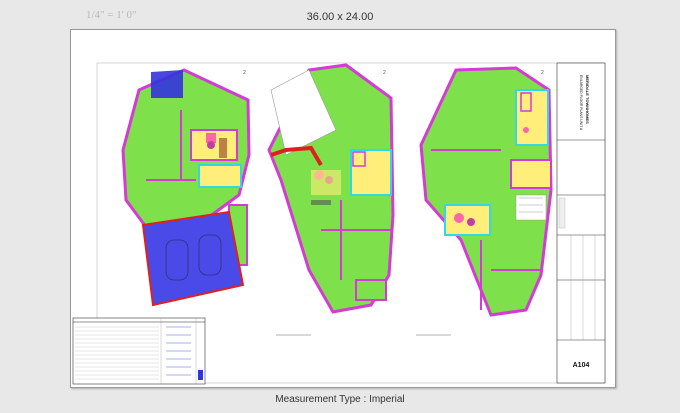  Describe the element at coordinates (340, 399) in the screenshot. I see `measurement-type-label: Measurement Type : Imperial` at that location.